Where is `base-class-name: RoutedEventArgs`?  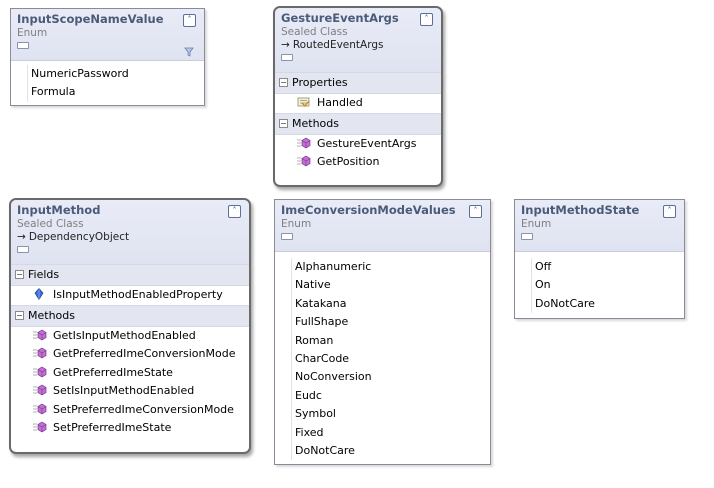
base-class-name: RoutedEventArgs is located at coordinates (338, 45).